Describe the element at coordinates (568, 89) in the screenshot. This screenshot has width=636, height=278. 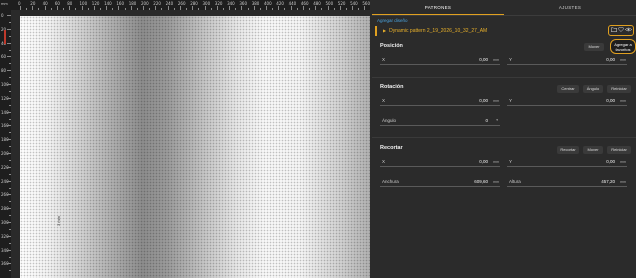
I see `rotation-center-button: Centrar` at that location.